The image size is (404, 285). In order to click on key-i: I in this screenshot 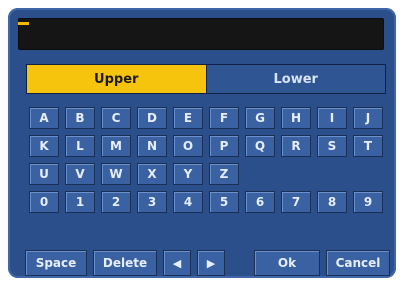, I will do `click(332, 118)`.